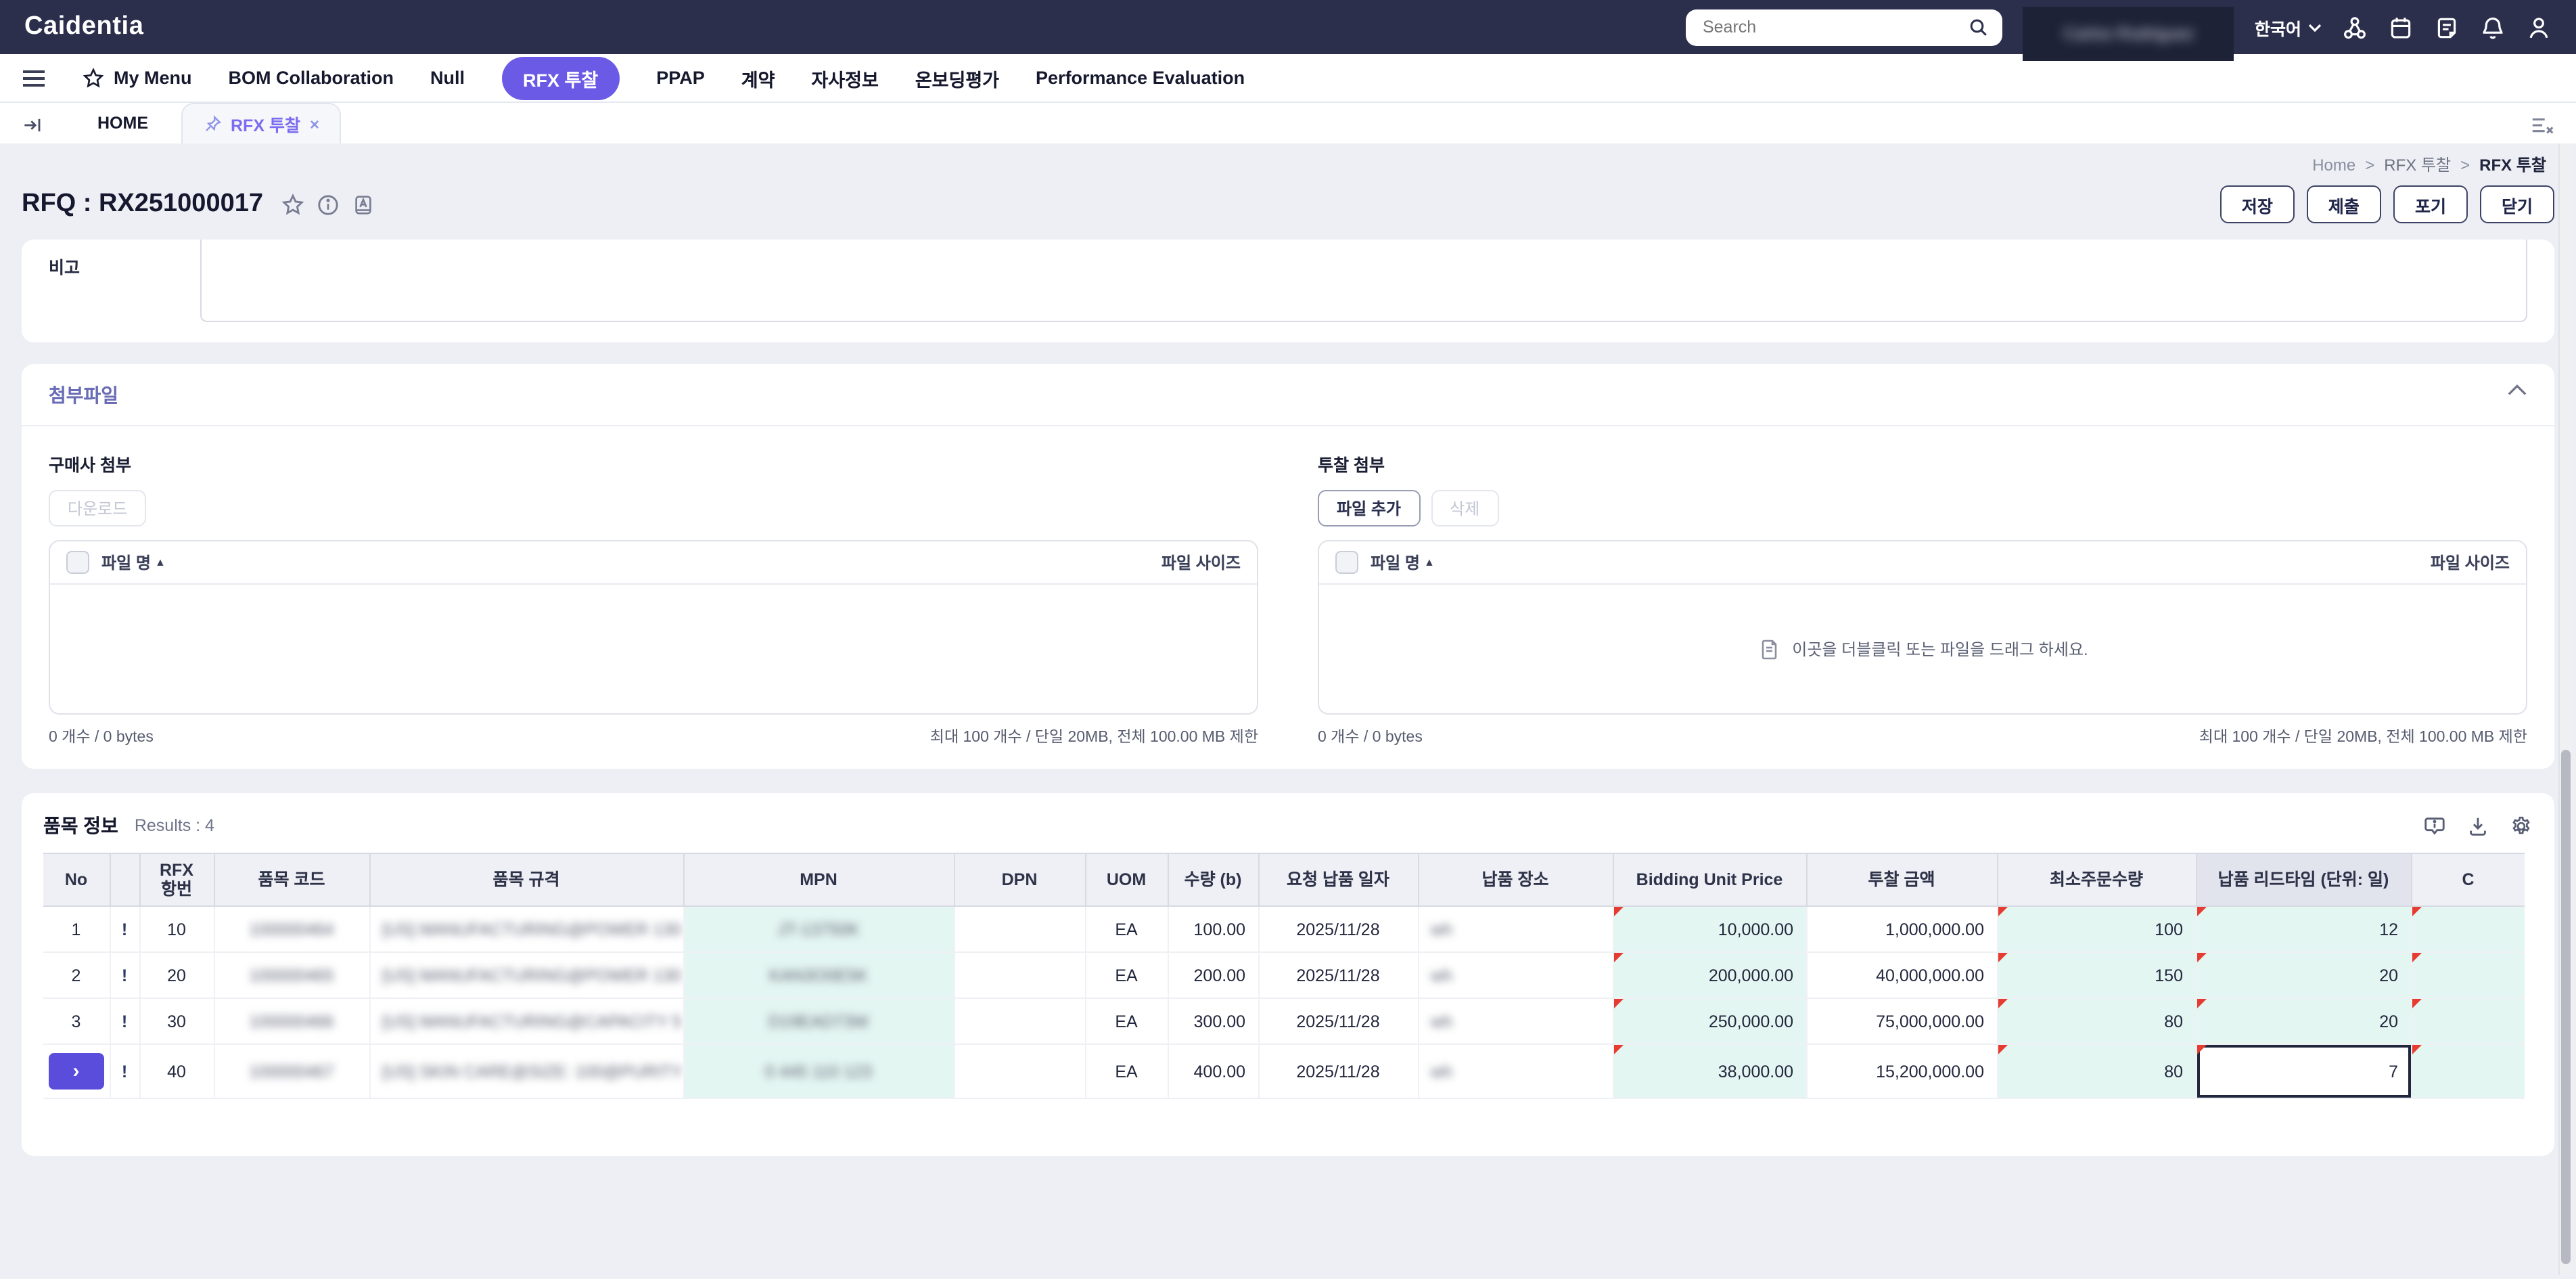  What do you see at coordinates (2468, 880) in the screenshot?
I see `col-header-extra: C` at bounding box center [2468, 880].